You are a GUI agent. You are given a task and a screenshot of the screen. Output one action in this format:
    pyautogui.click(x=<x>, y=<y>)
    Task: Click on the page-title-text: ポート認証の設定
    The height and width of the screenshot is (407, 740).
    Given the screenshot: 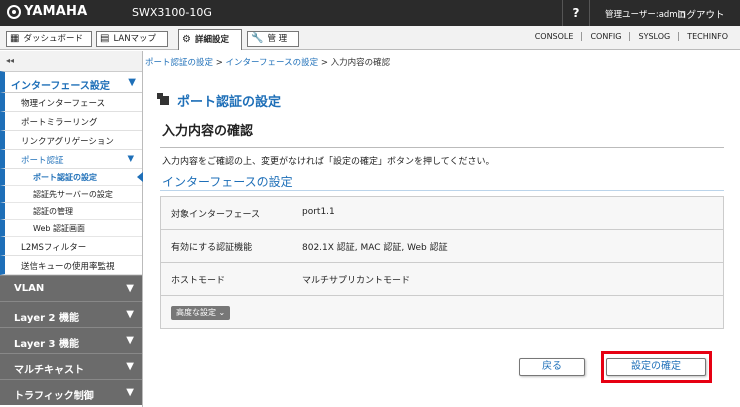 What is the action you would take?
    pyautogui.click(x=229, y=102)
    